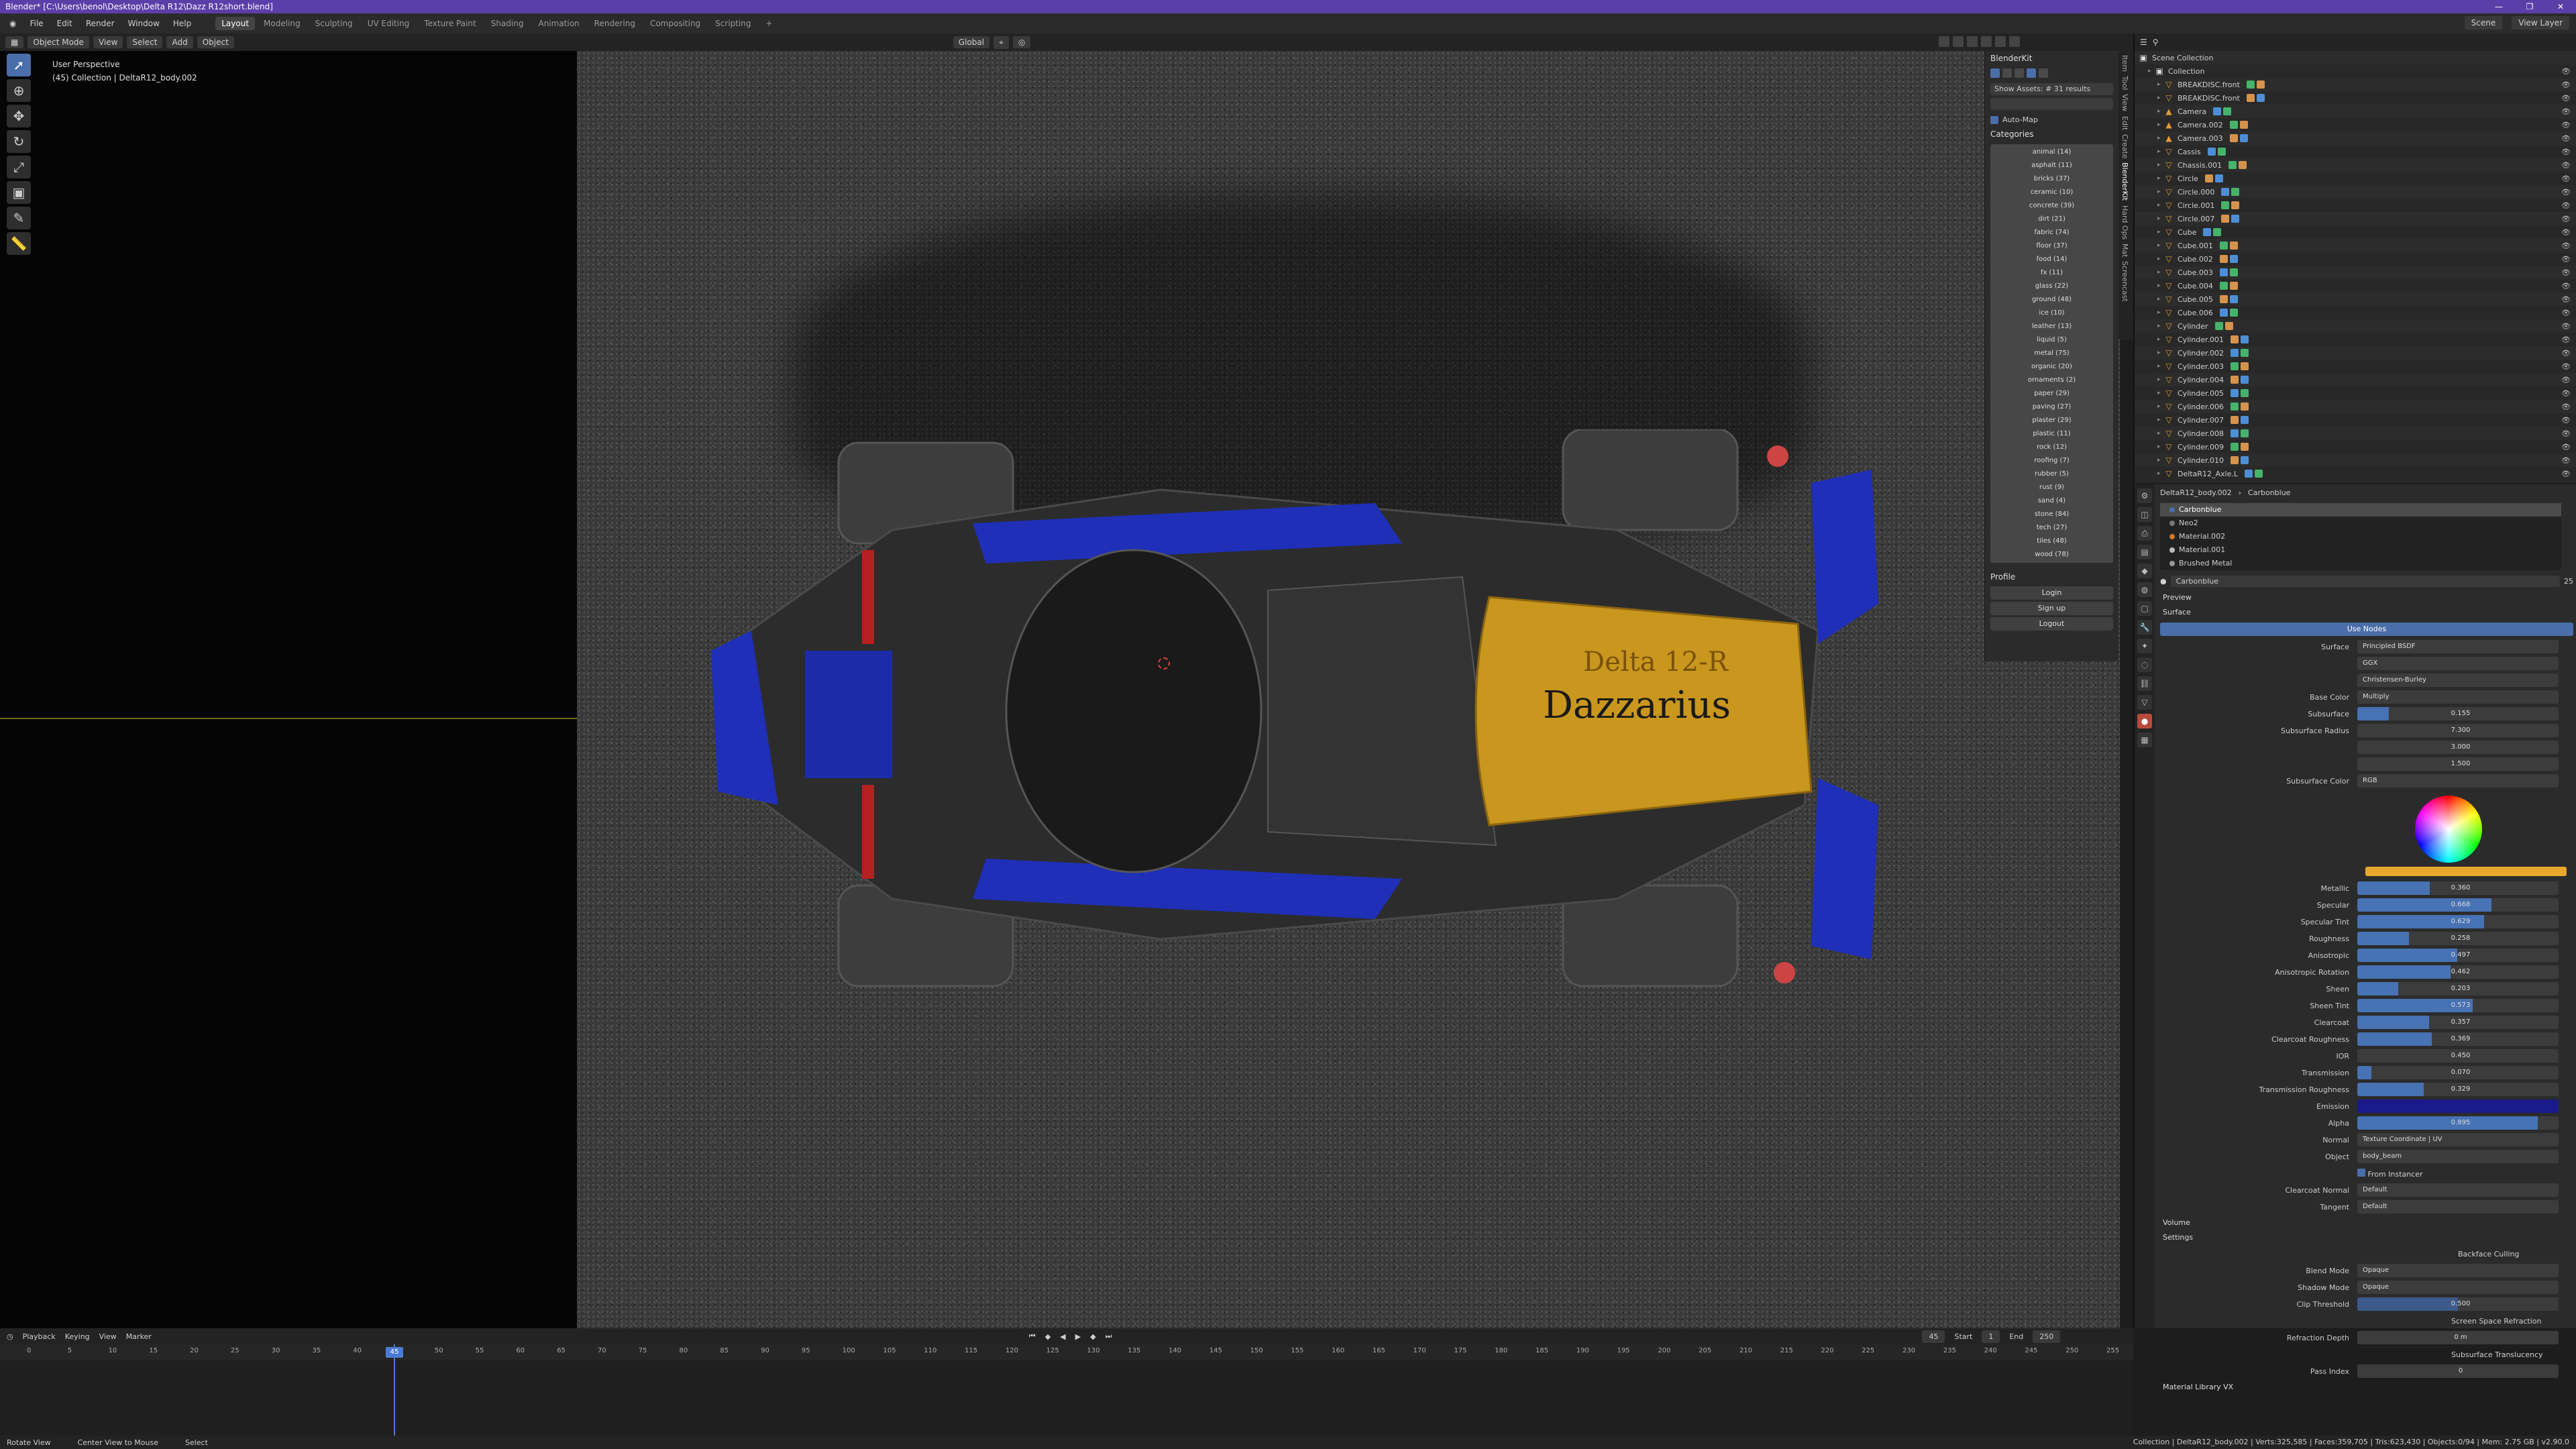 The image size is (2576, 1449). I want to click on category-item: dirt (21), so click(2051, 219).